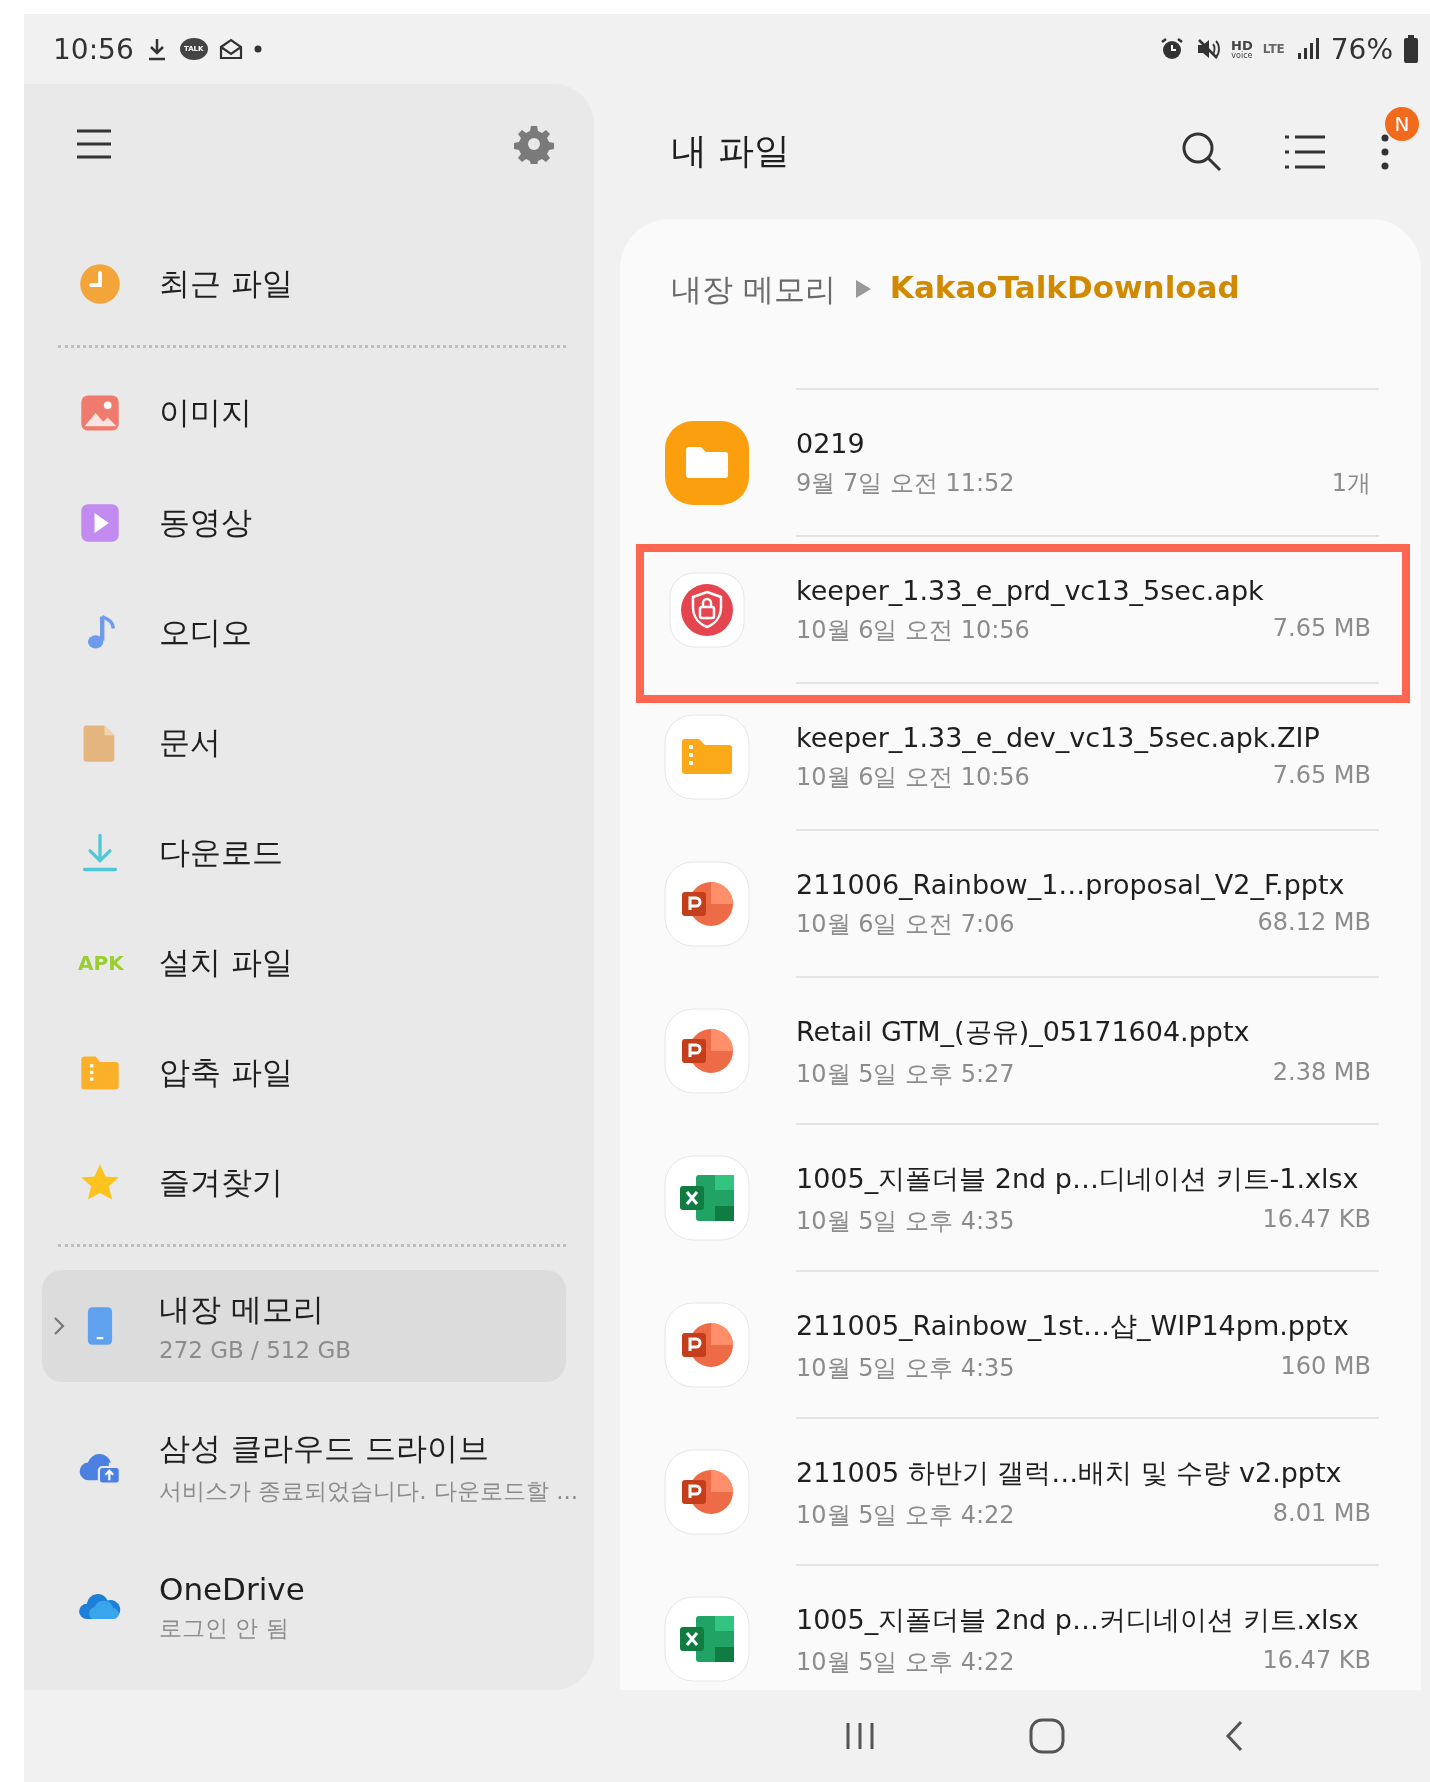 Image resolution: width=1430 pixels, height=1782 pixels. I want to click on back-icon, so click(1234, 1736).